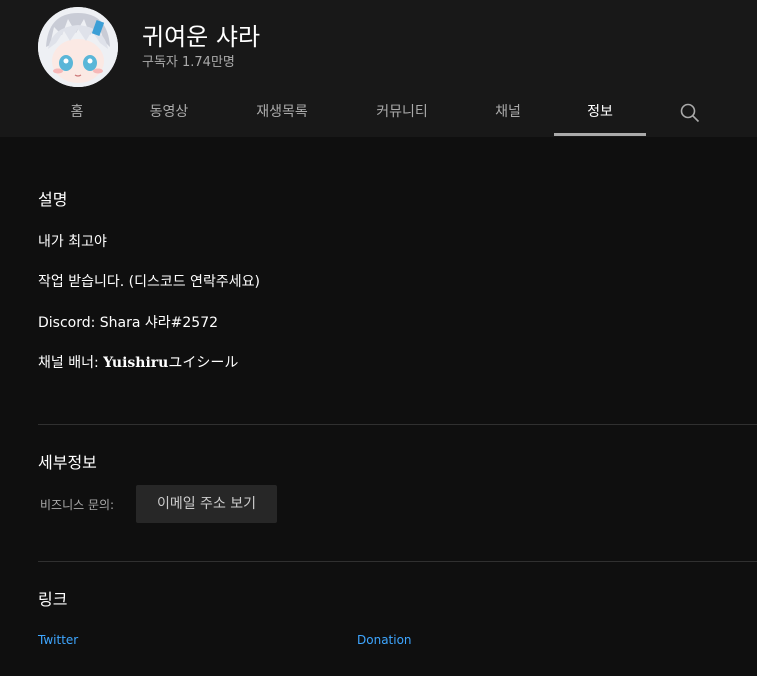 Image resolution: width=757 pixels, height=676 pixels. Describe the element at coordinates (188, 62) in the screenshot. I see `subscriber-count: 구독자 1.74만명` at that location.